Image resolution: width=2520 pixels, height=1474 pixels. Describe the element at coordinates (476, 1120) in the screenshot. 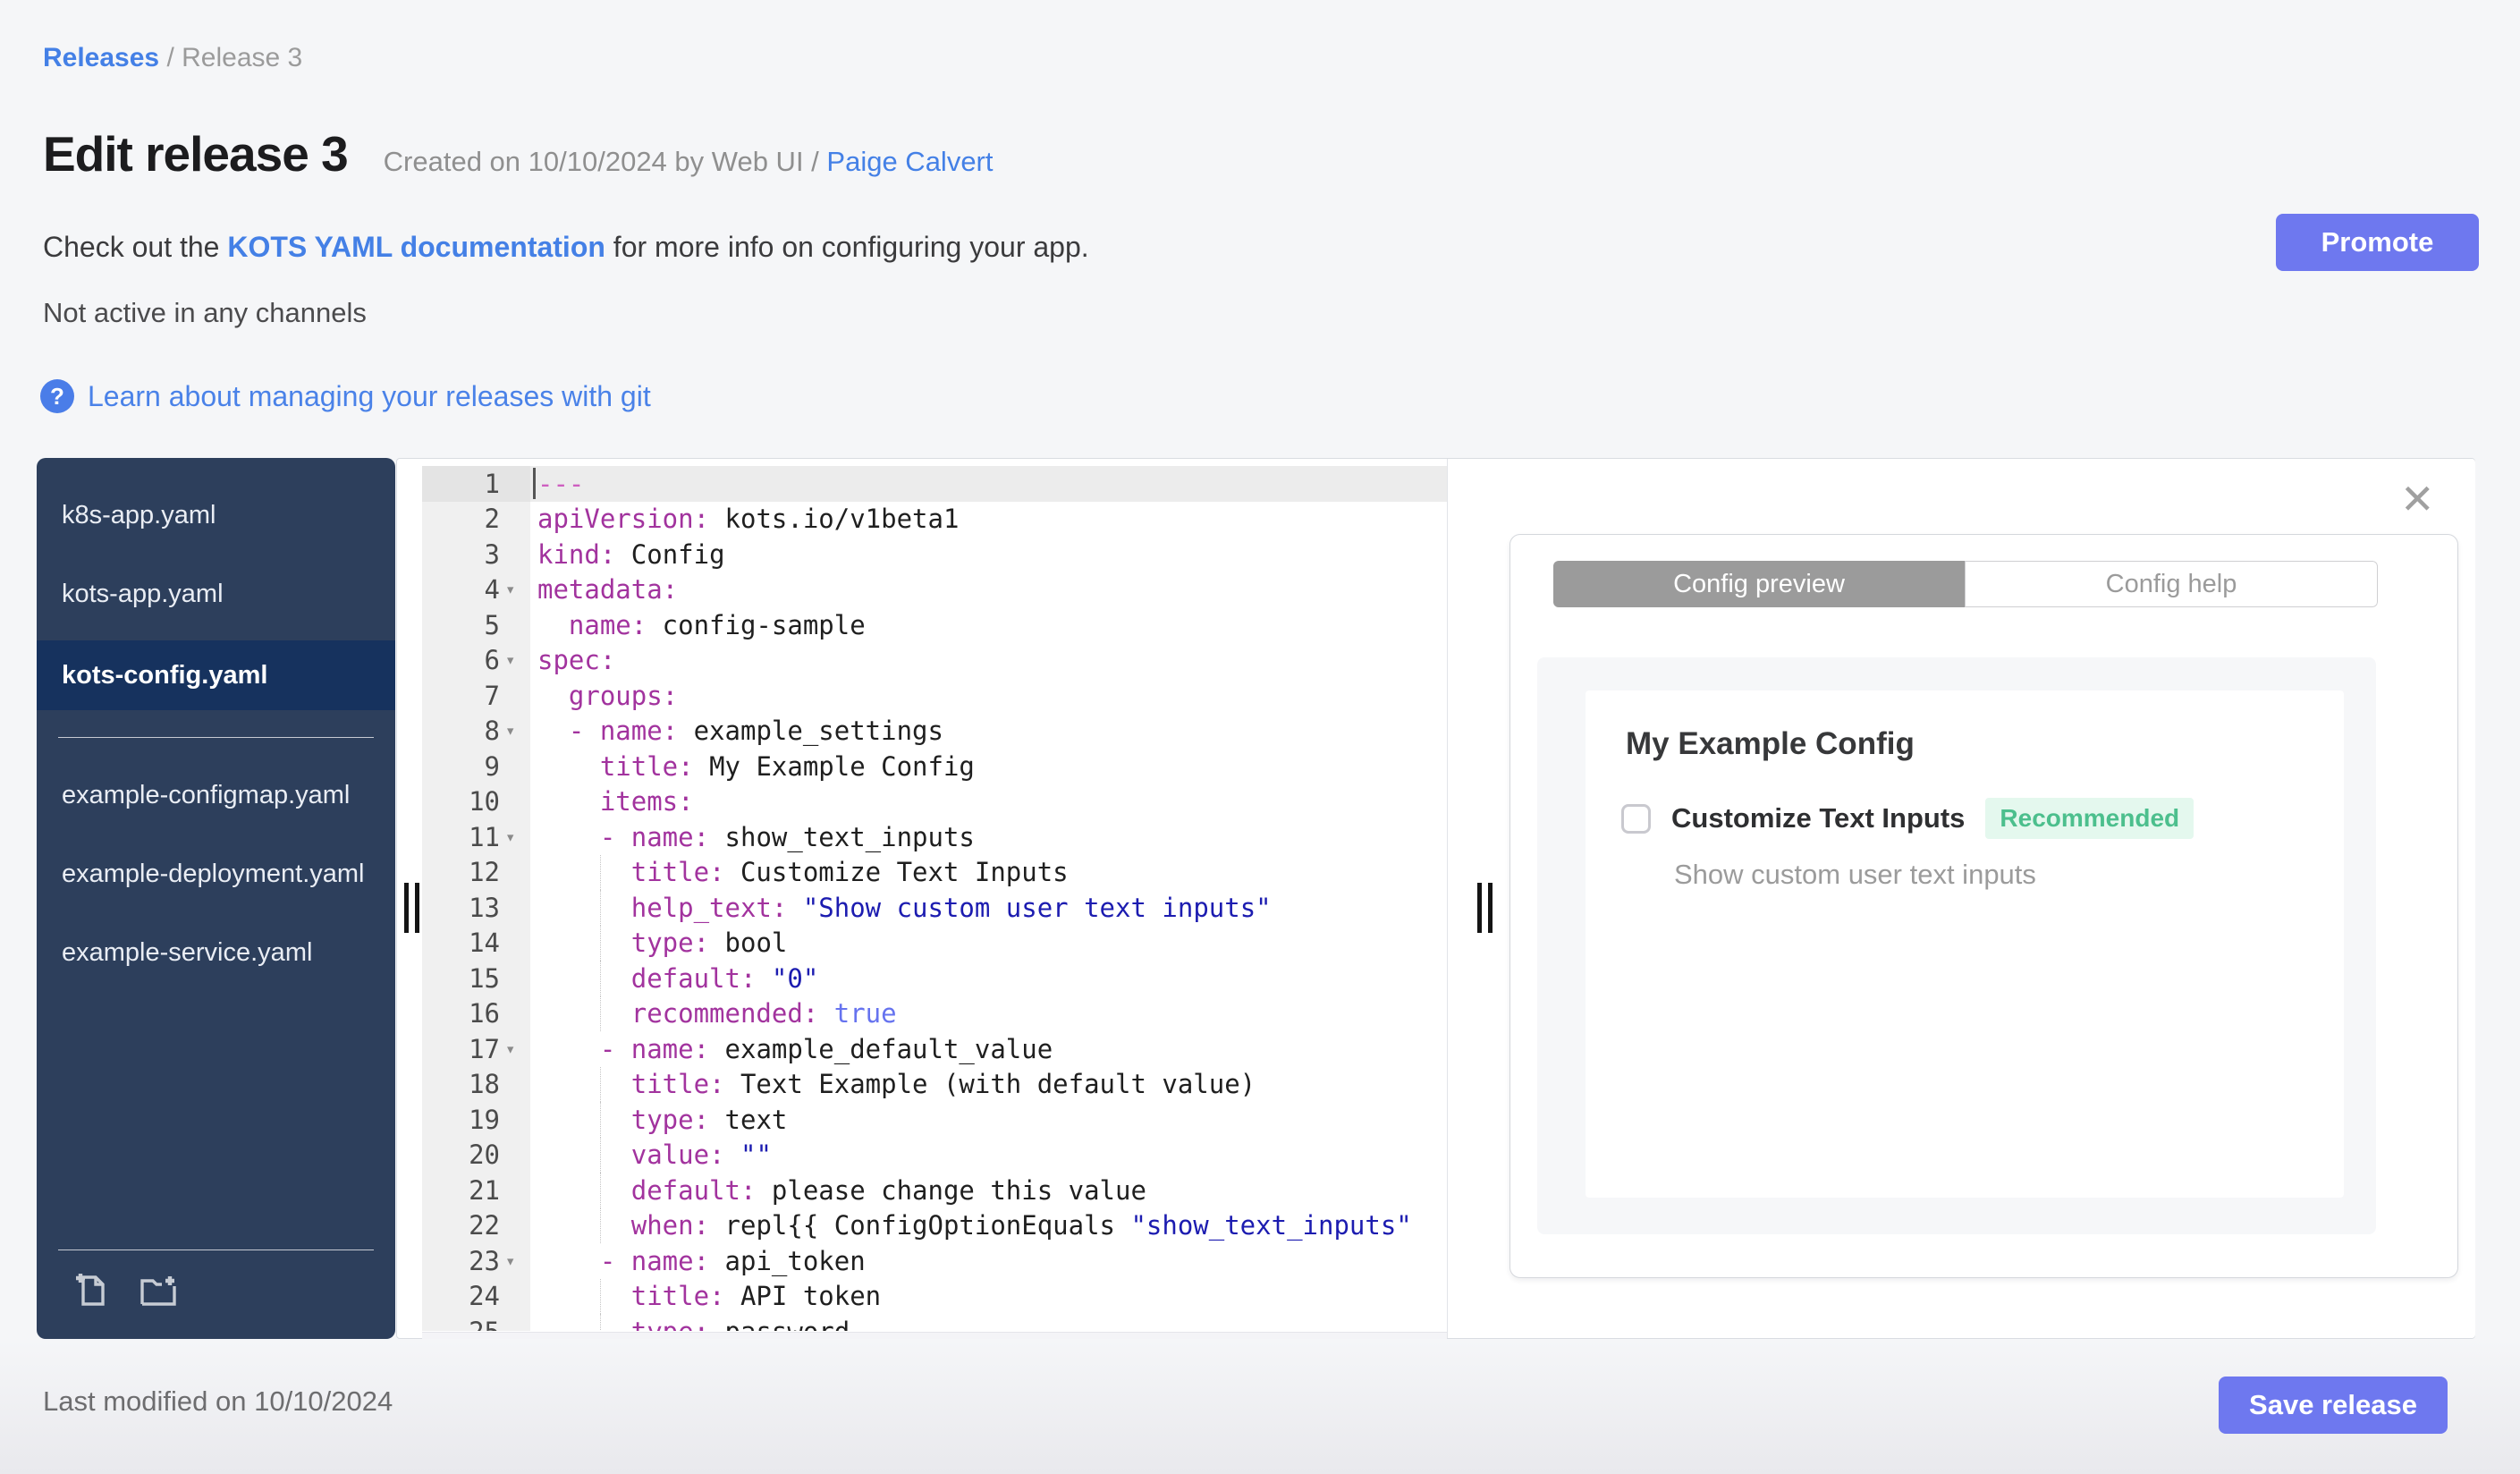

I see `line-number: 19▾` at that location.